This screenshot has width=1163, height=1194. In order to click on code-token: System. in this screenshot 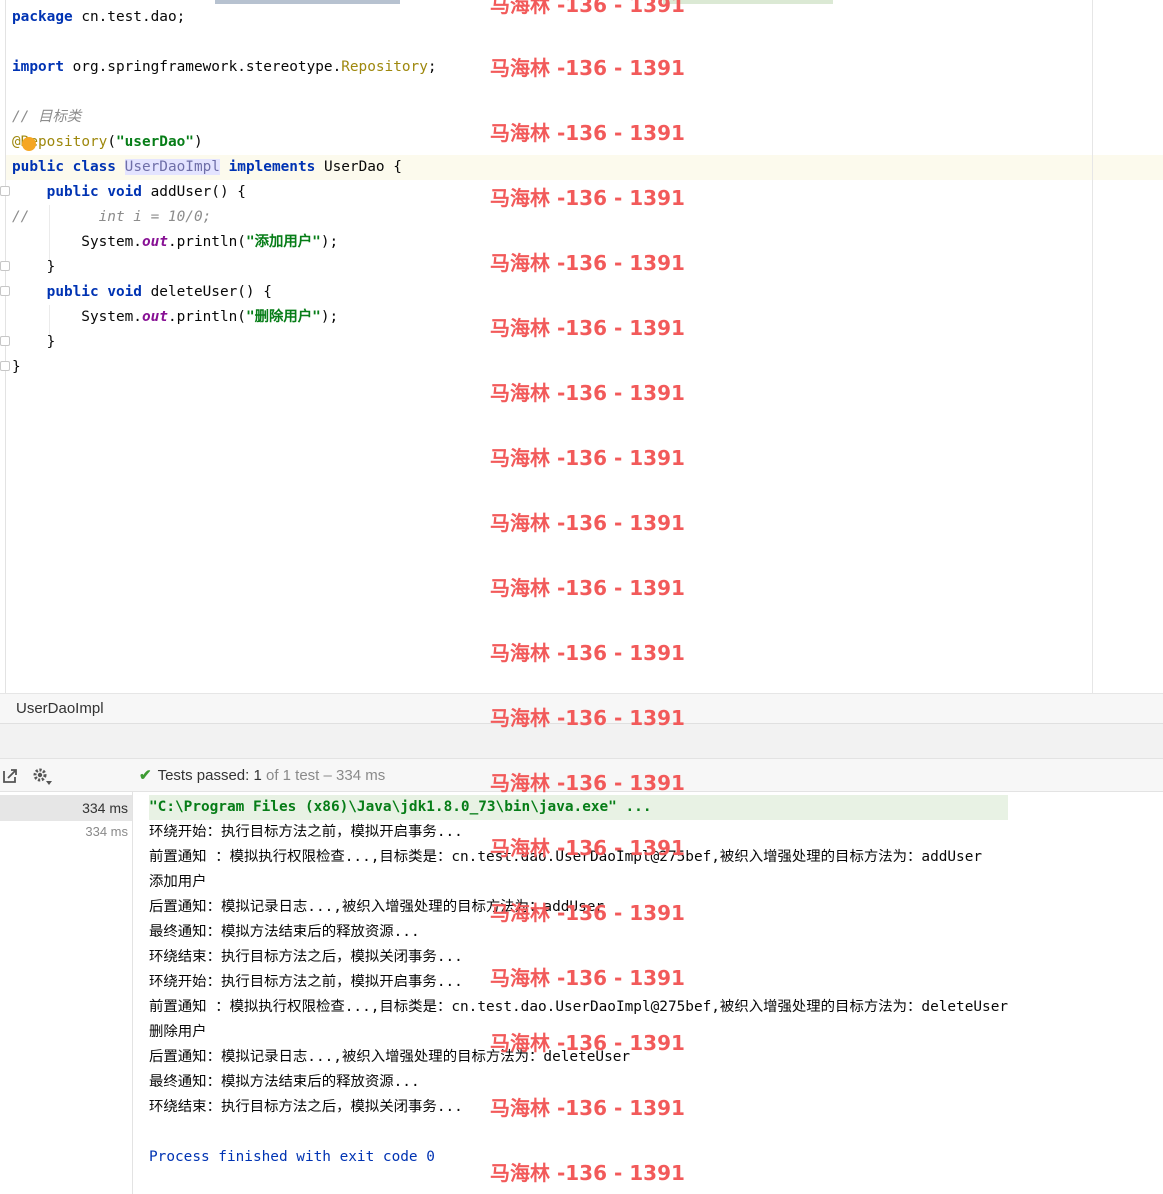, I will do `click(77, 242)`.